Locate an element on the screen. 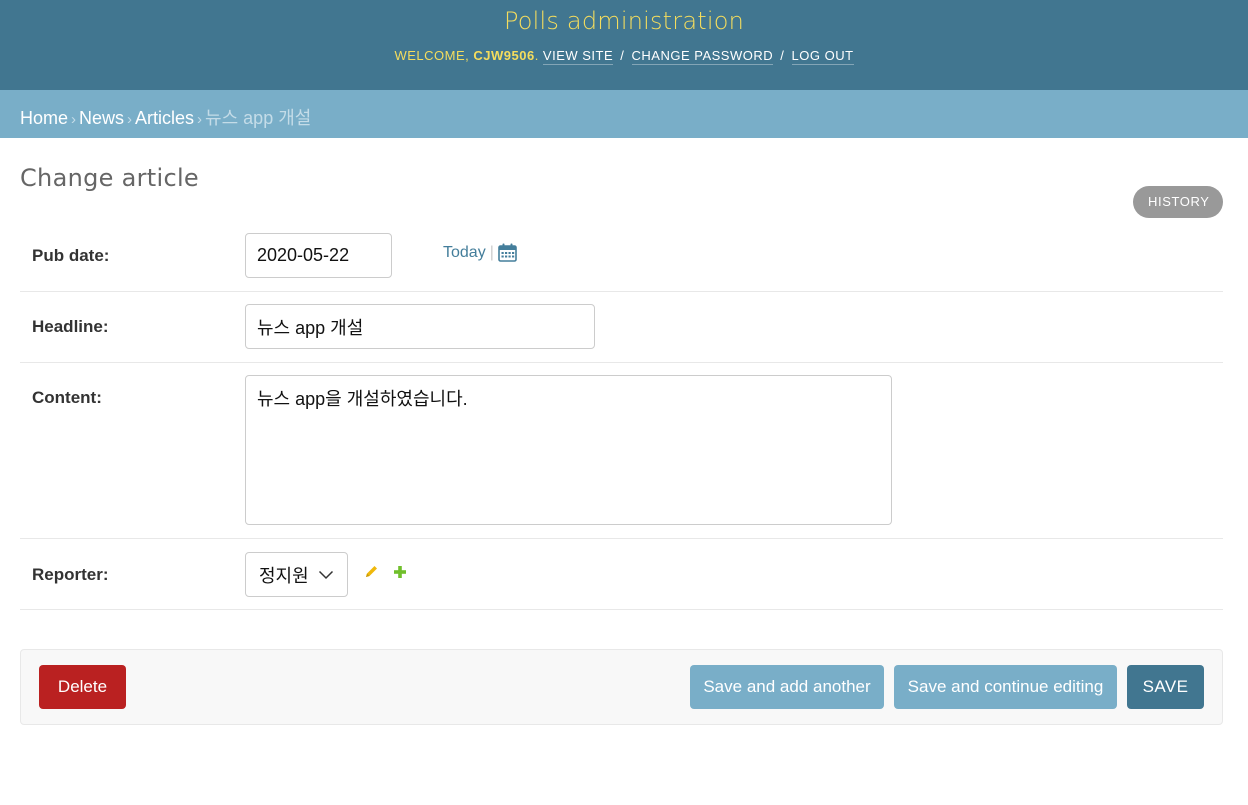 The image size is (1248, 805). delete-button: Delete is located at coordinates (82, 687).